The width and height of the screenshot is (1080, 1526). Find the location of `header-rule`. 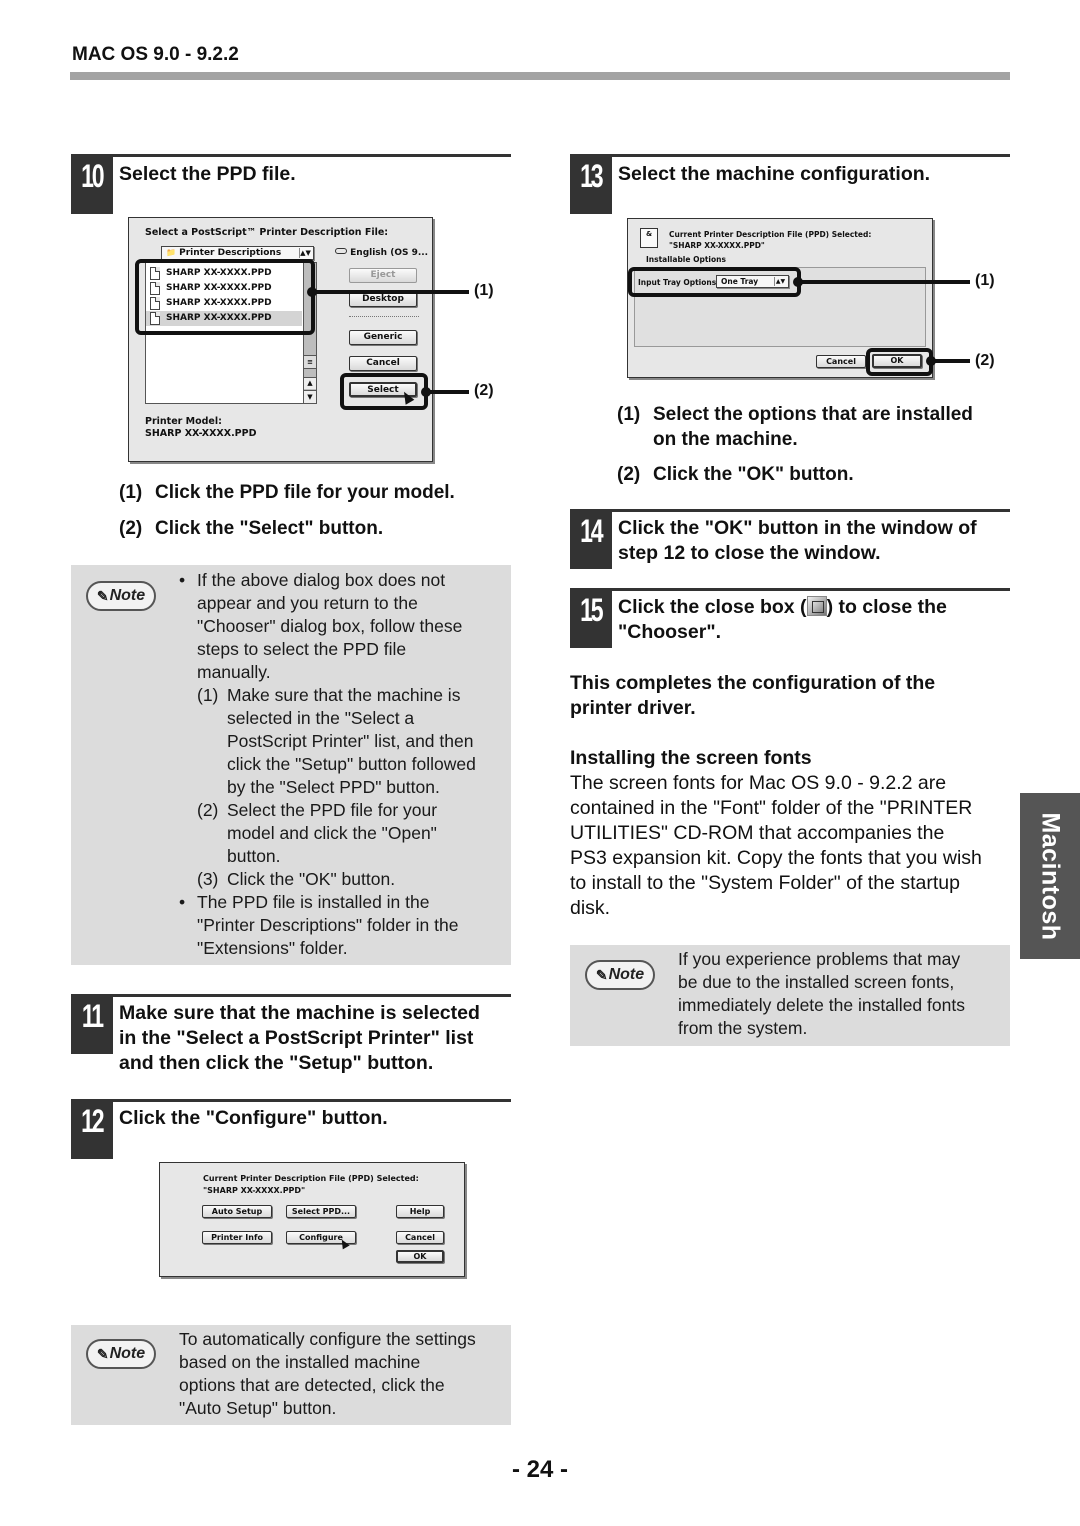

header-rule is located at coordinates (540, 76).